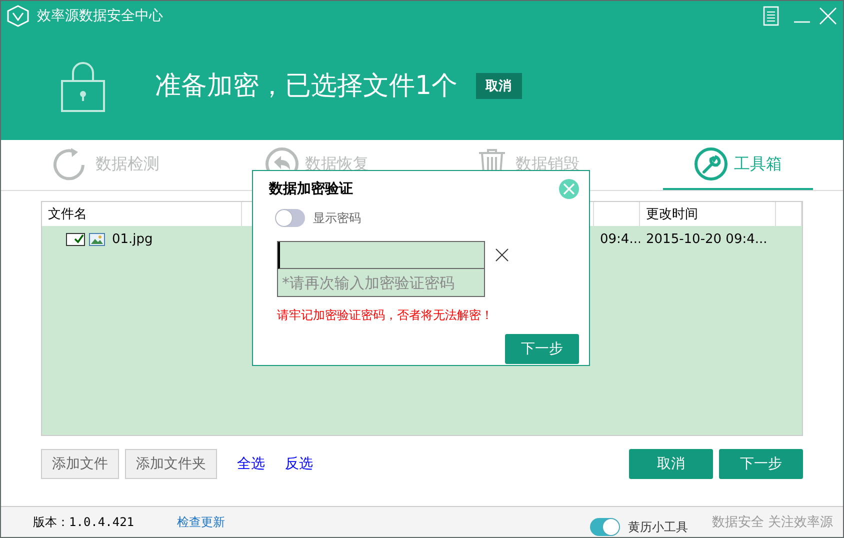 The image size is (844, 538). I want to click on column-header: 文件名, so click(142, 214).